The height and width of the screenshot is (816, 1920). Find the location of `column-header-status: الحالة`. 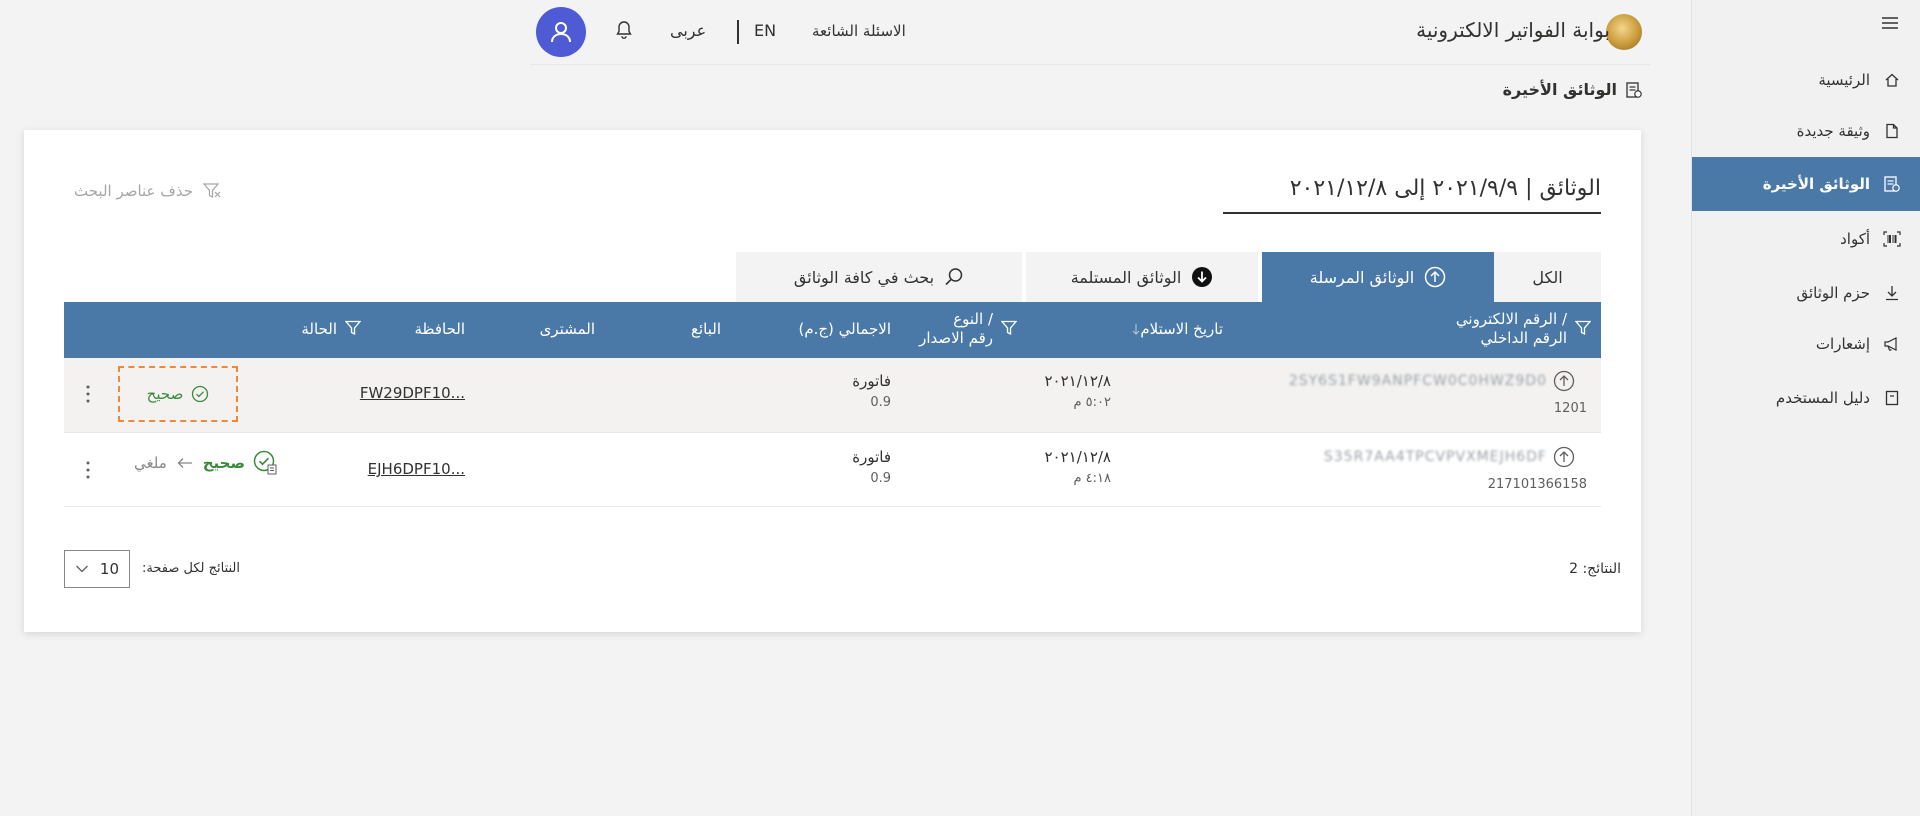

column-header-status: الحالة is located at coordinates (319, 329).